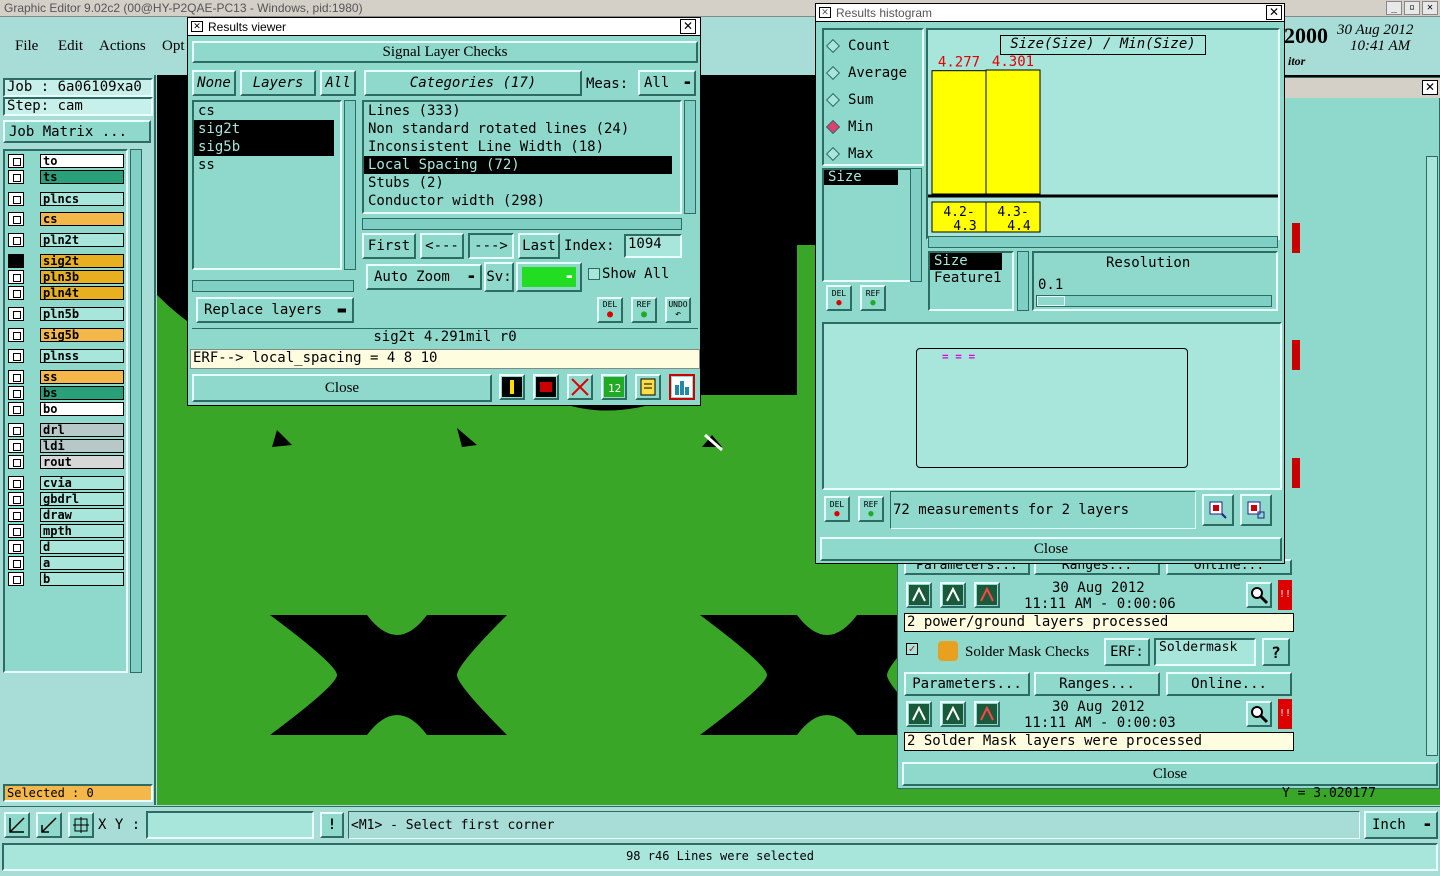 This screenshot has width=1440, height=876. Describe the element at coordinates (953, 595) in the screenshot. I see `run-icon-1b` at that location.